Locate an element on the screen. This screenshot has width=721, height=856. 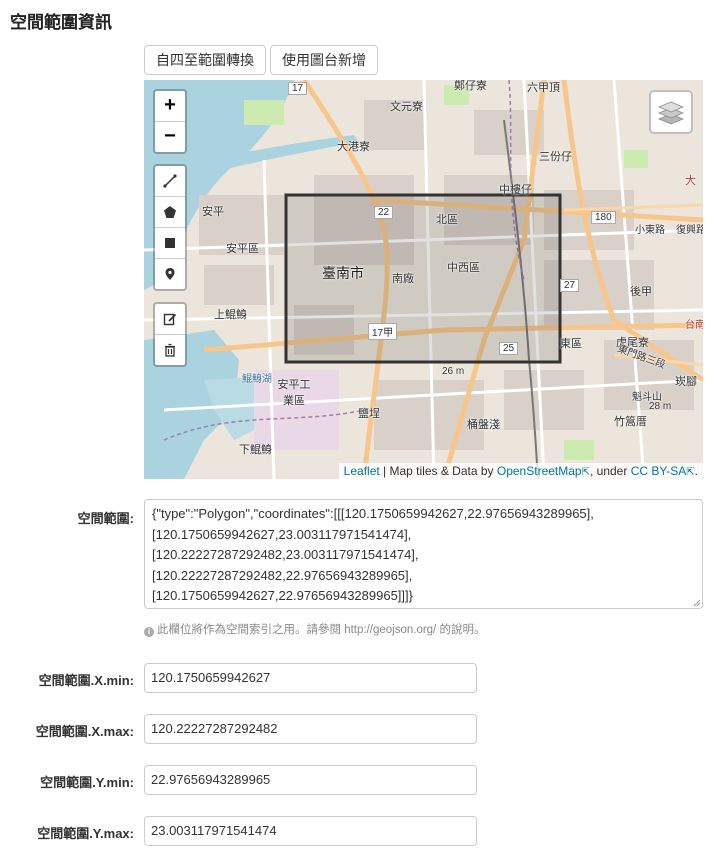
zoom-out-button: − is located at coordinates (170, 136).